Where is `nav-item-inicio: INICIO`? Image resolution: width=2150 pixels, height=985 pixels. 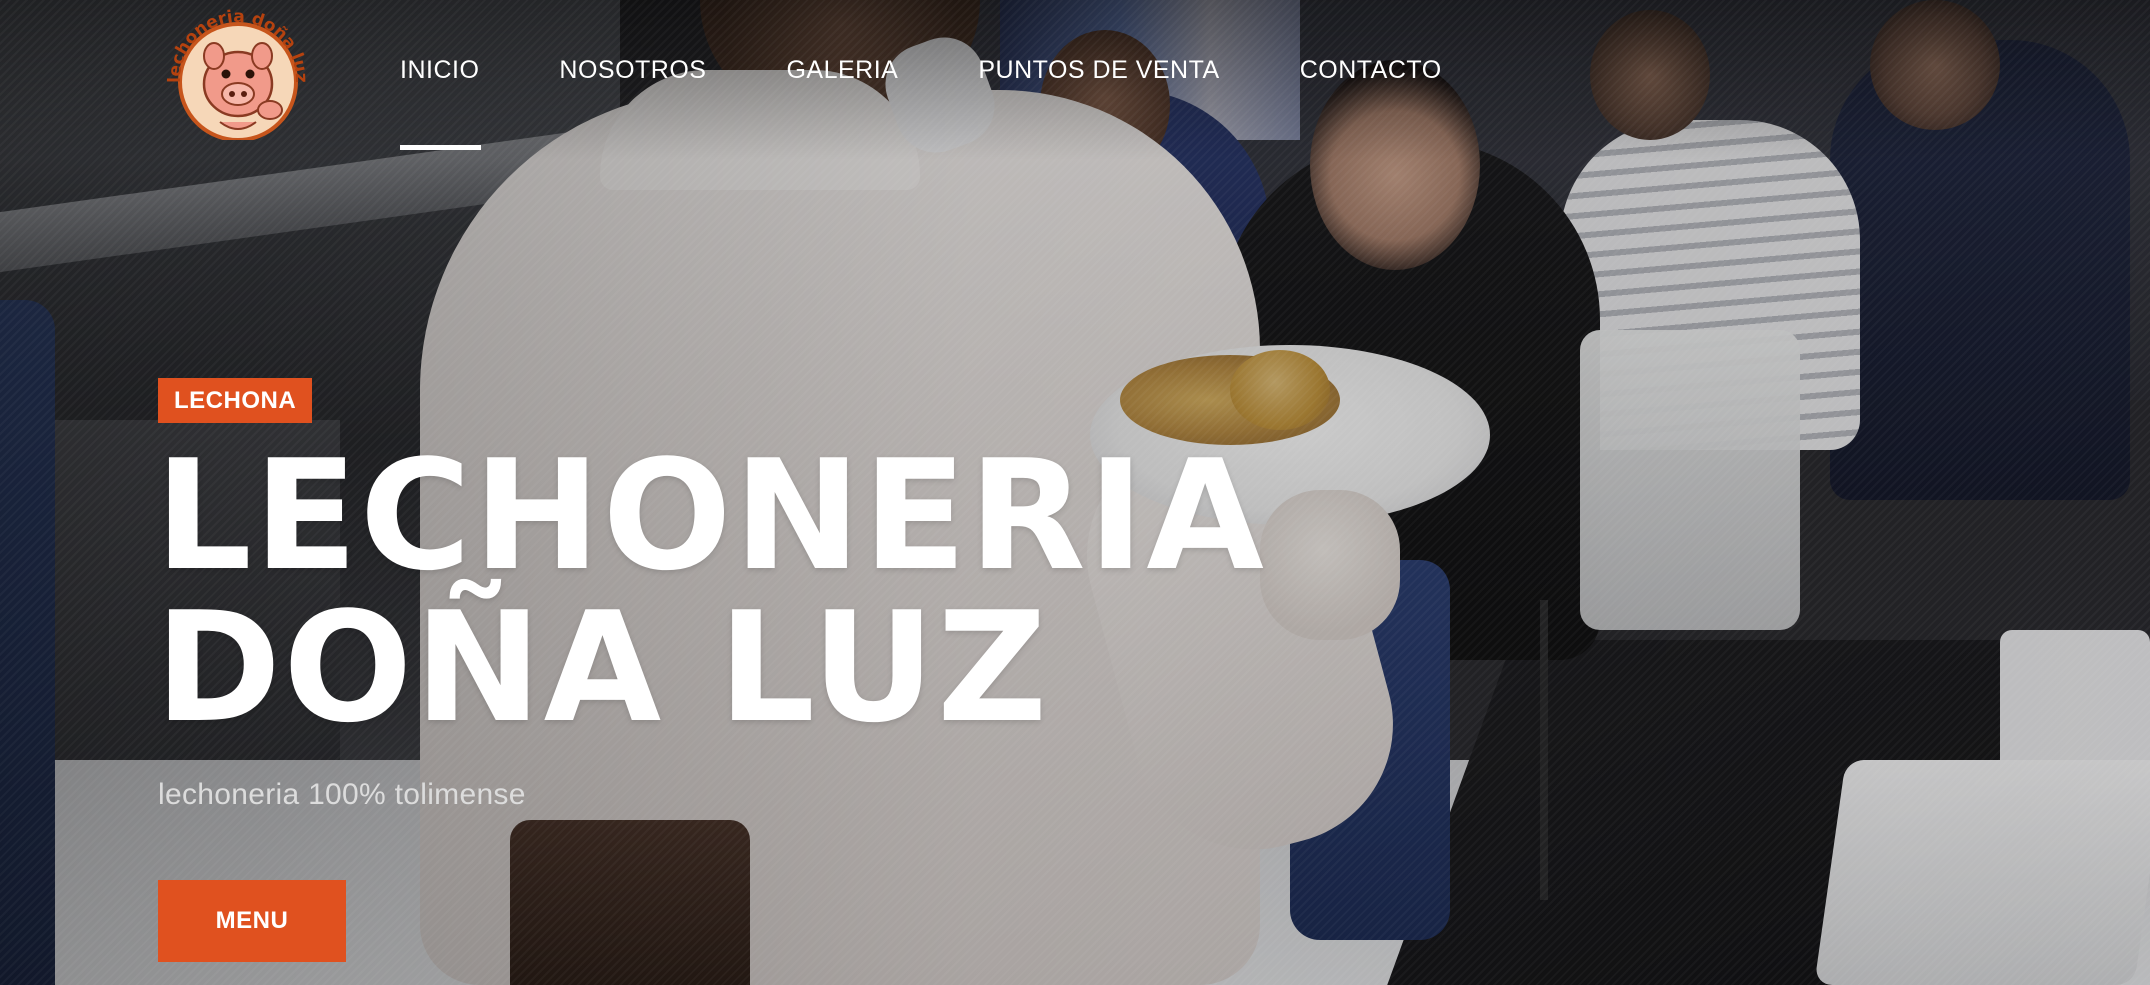
nav-item-inicio: INICIO is located at coordinates (439, 100).